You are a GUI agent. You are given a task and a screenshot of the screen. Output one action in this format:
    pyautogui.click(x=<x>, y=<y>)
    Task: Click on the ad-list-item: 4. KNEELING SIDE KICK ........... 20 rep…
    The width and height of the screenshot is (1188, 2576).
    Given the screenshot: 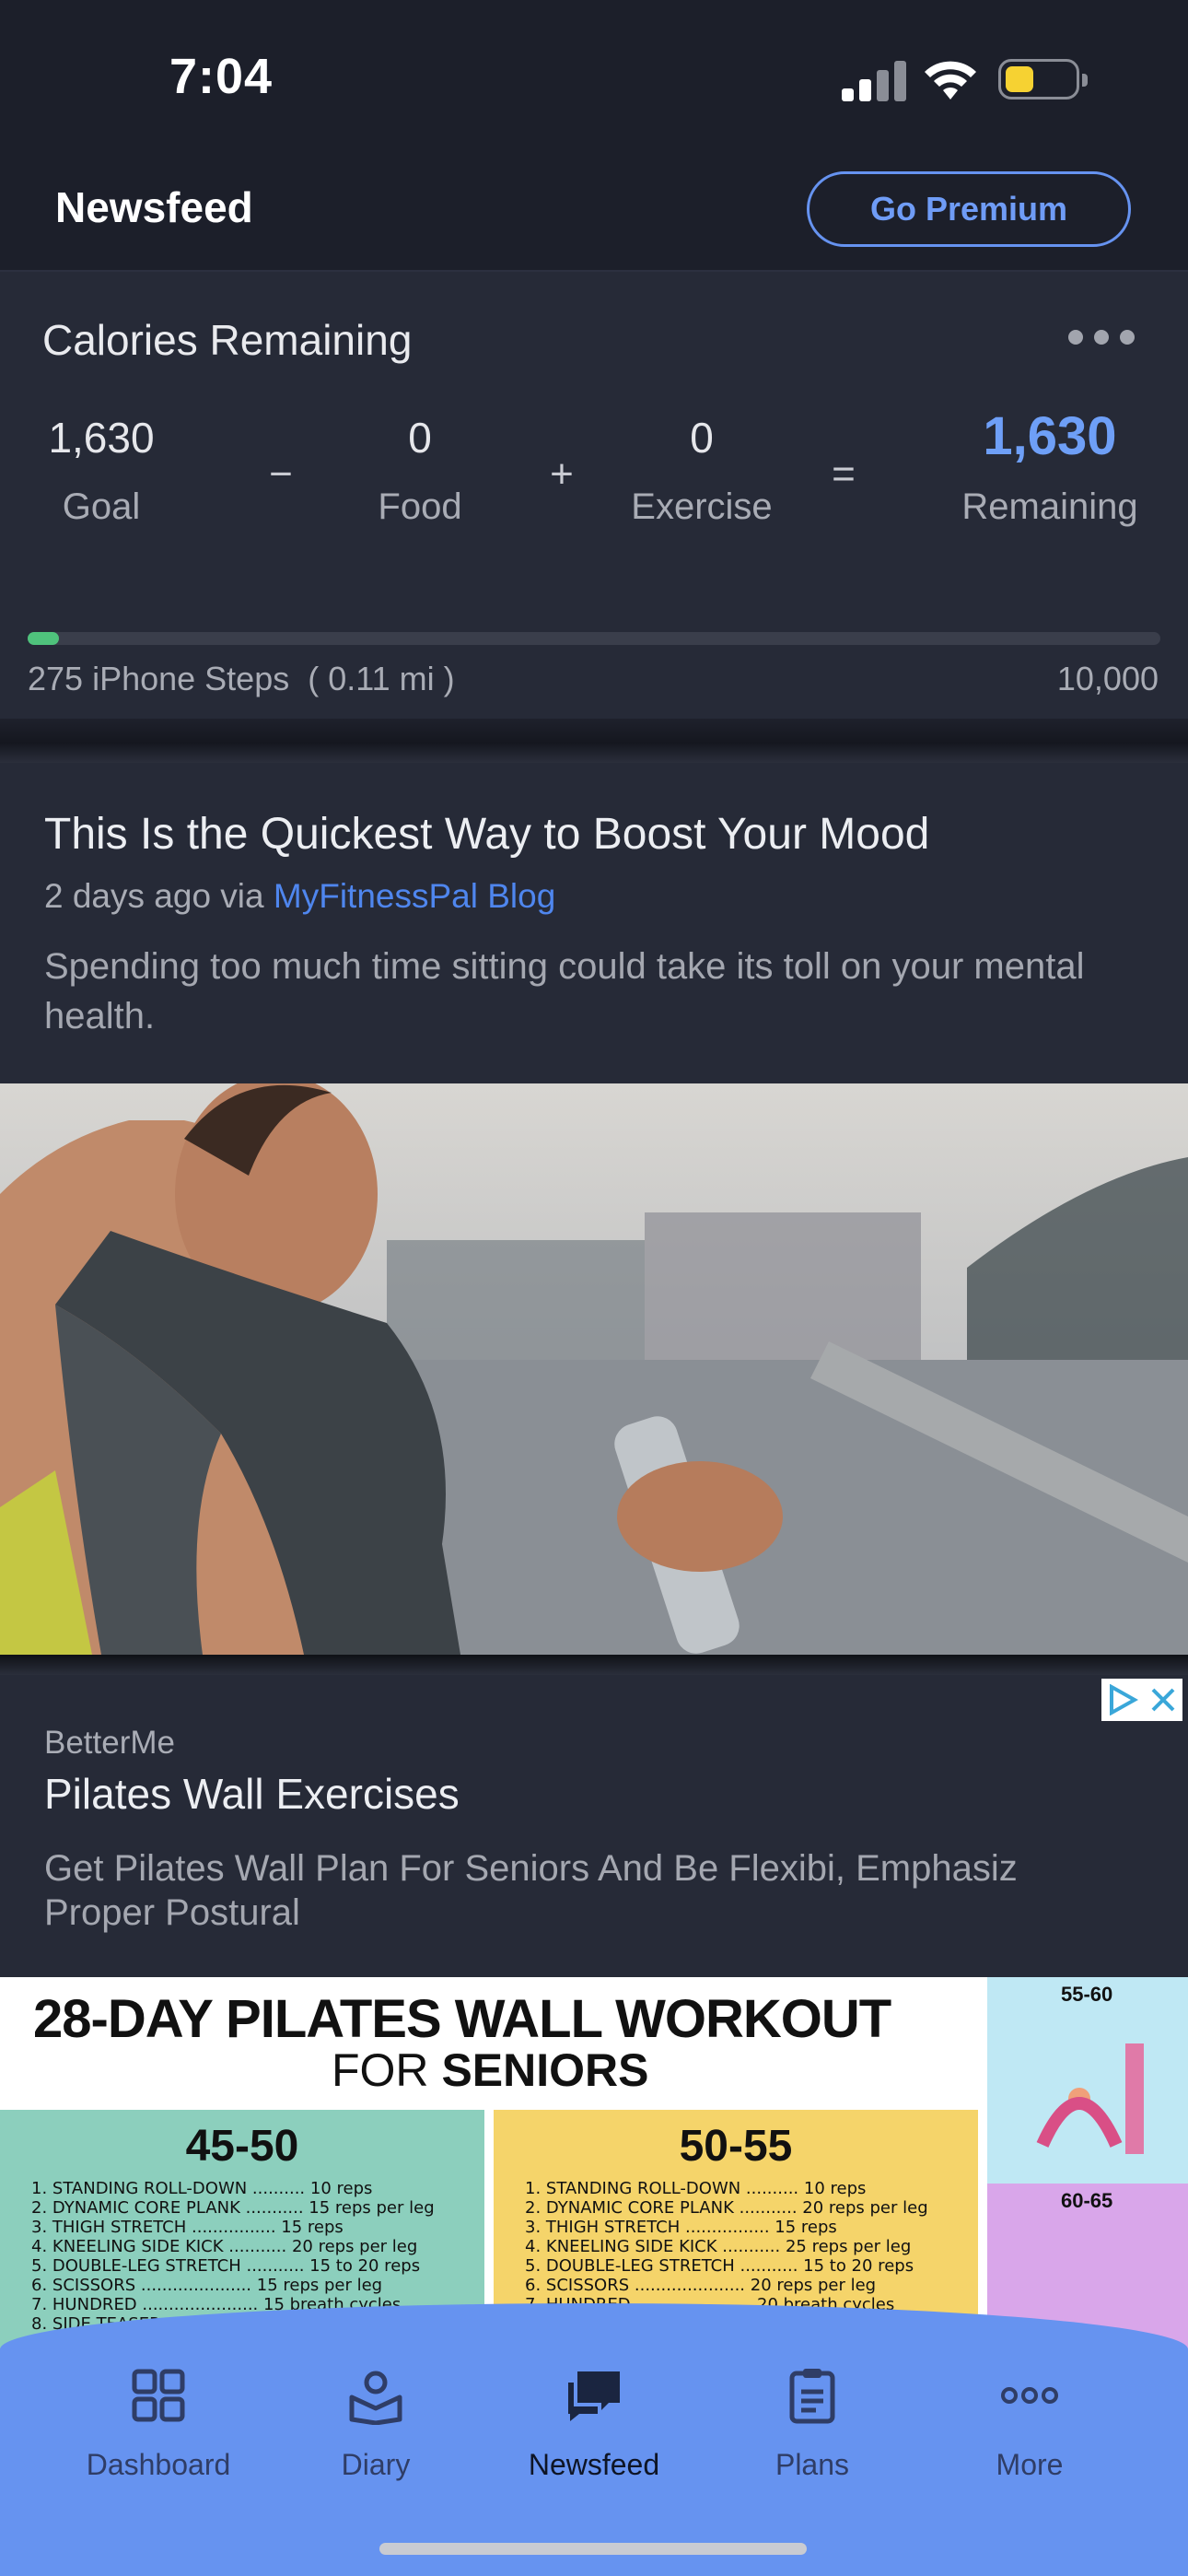 What is the action you would take?
    pyautogui.click(x=224, y=2246)
    